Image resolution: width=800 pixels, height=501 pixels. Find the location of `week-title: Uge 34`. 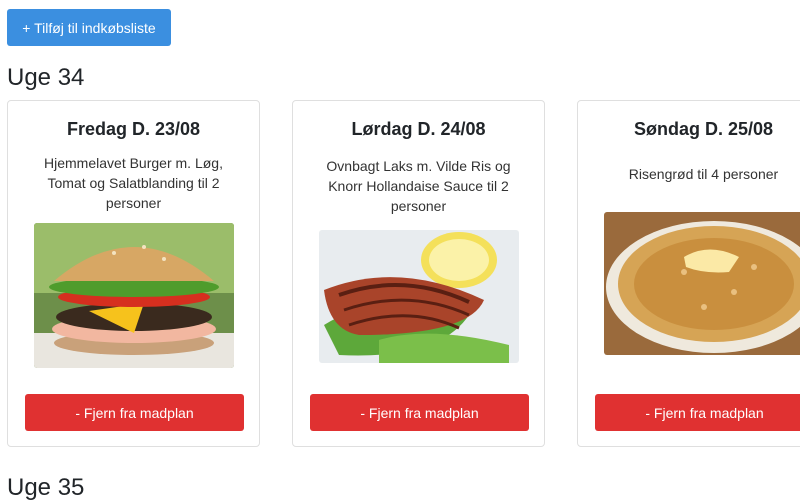

week-title: Uge 34 is located at coordinates (46, 77).